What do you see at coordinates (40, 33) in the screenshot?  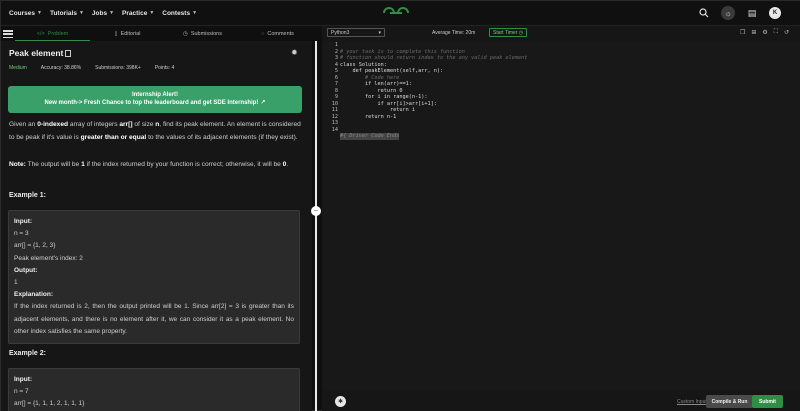 I see `code-icon: </>` at bounding box center [40, 33].